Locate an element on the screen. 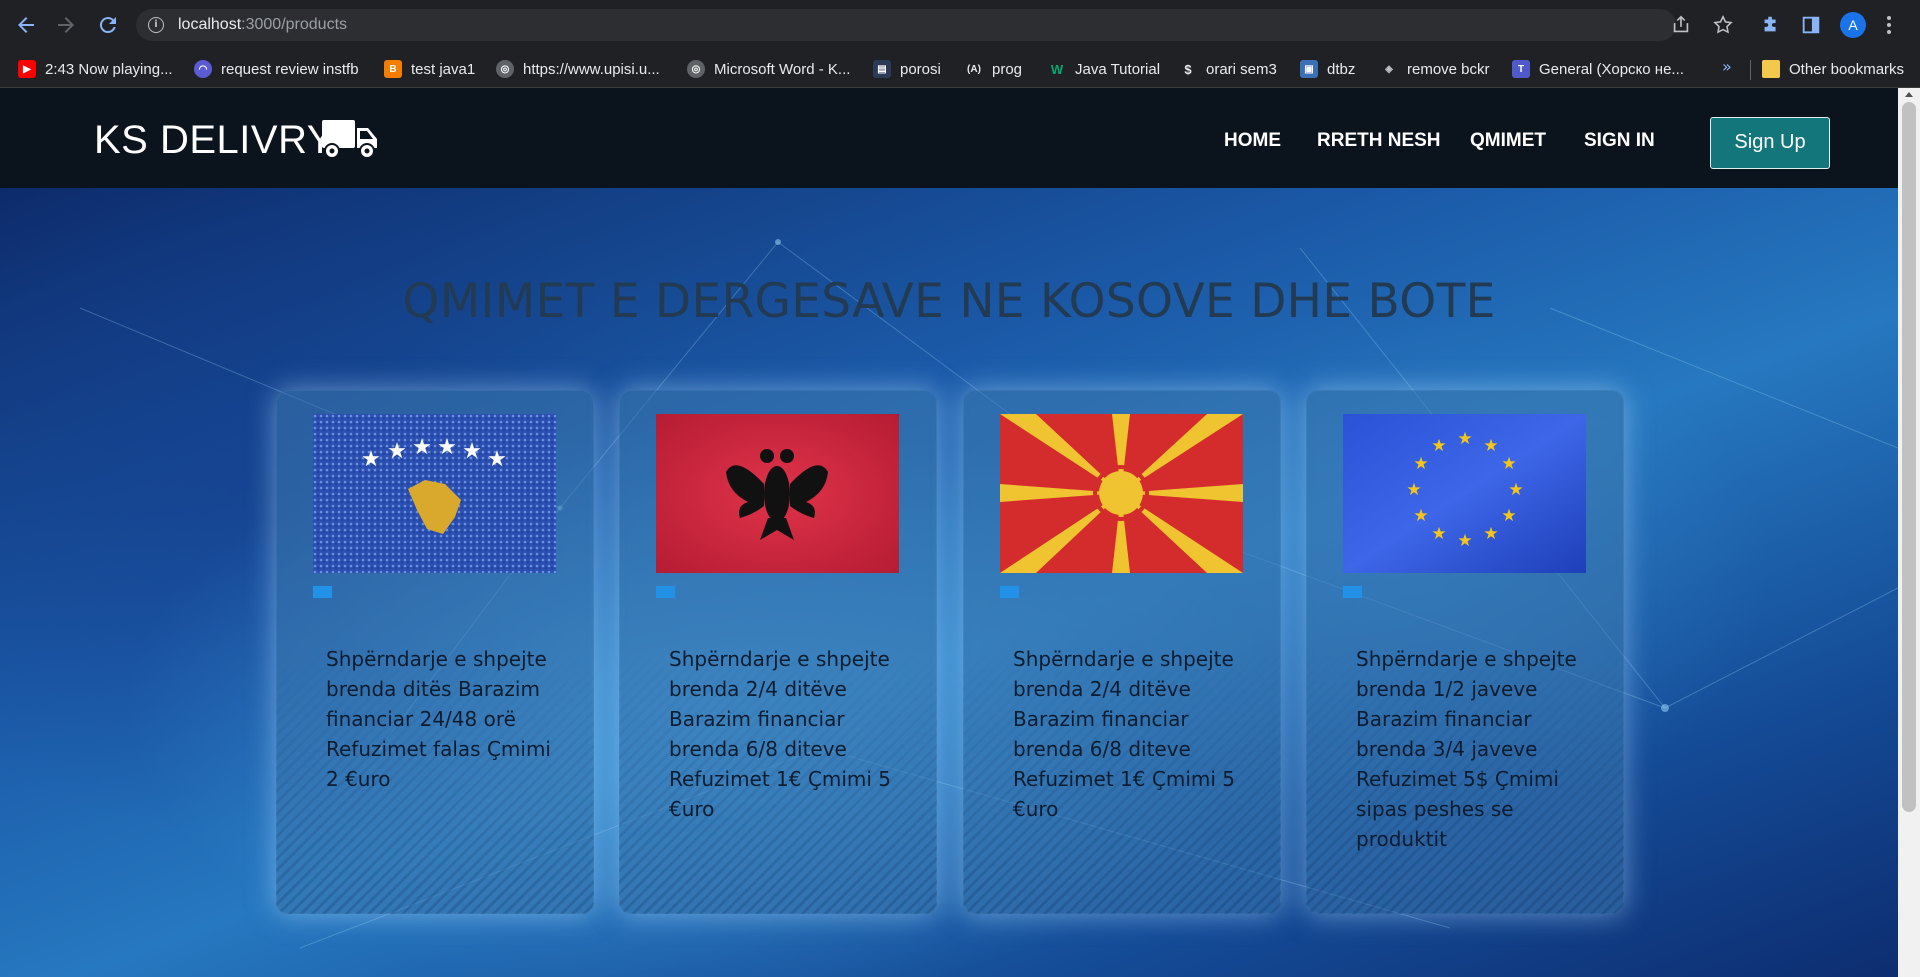 The image size is (1920, 977). forward-arrow-icon is located at coordinates (66, 25).